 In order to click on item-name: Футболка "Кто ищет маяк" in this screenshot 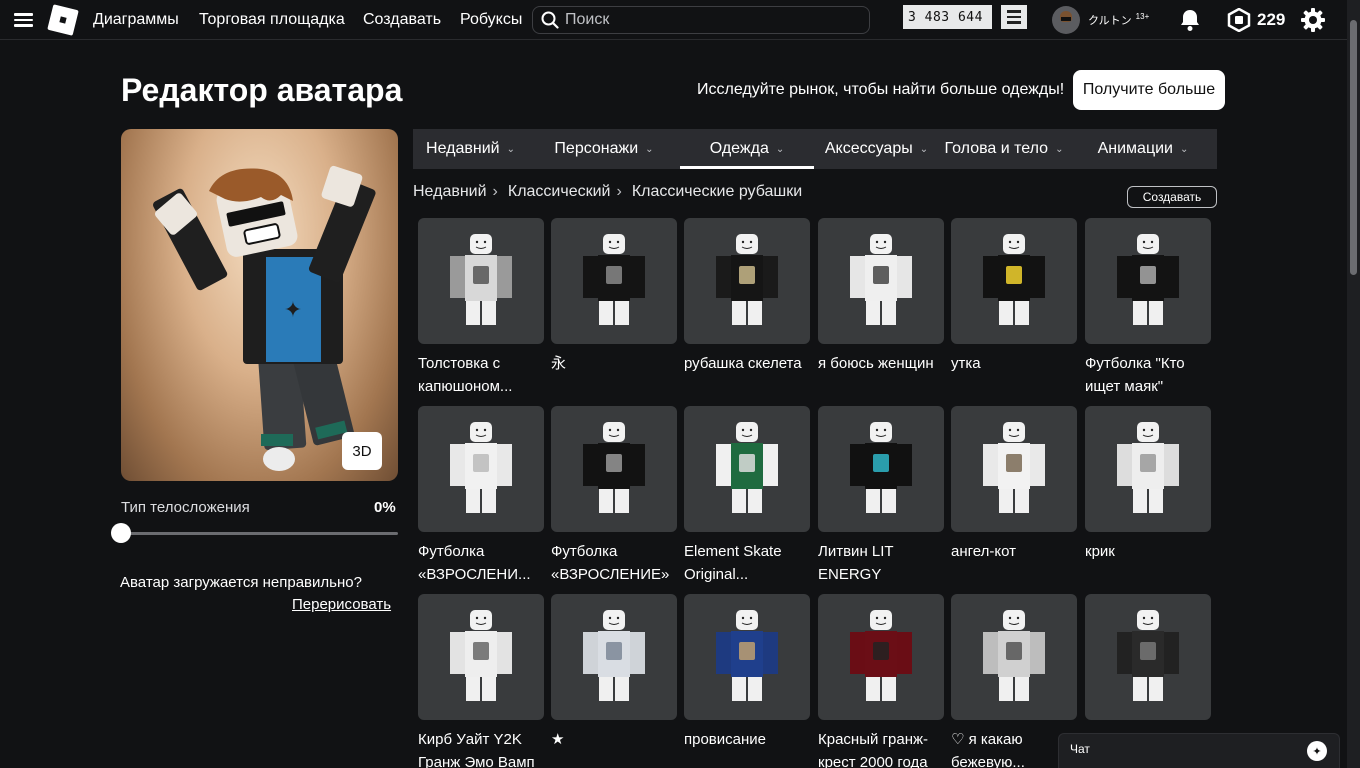, I will do `click(1150, 375)`.